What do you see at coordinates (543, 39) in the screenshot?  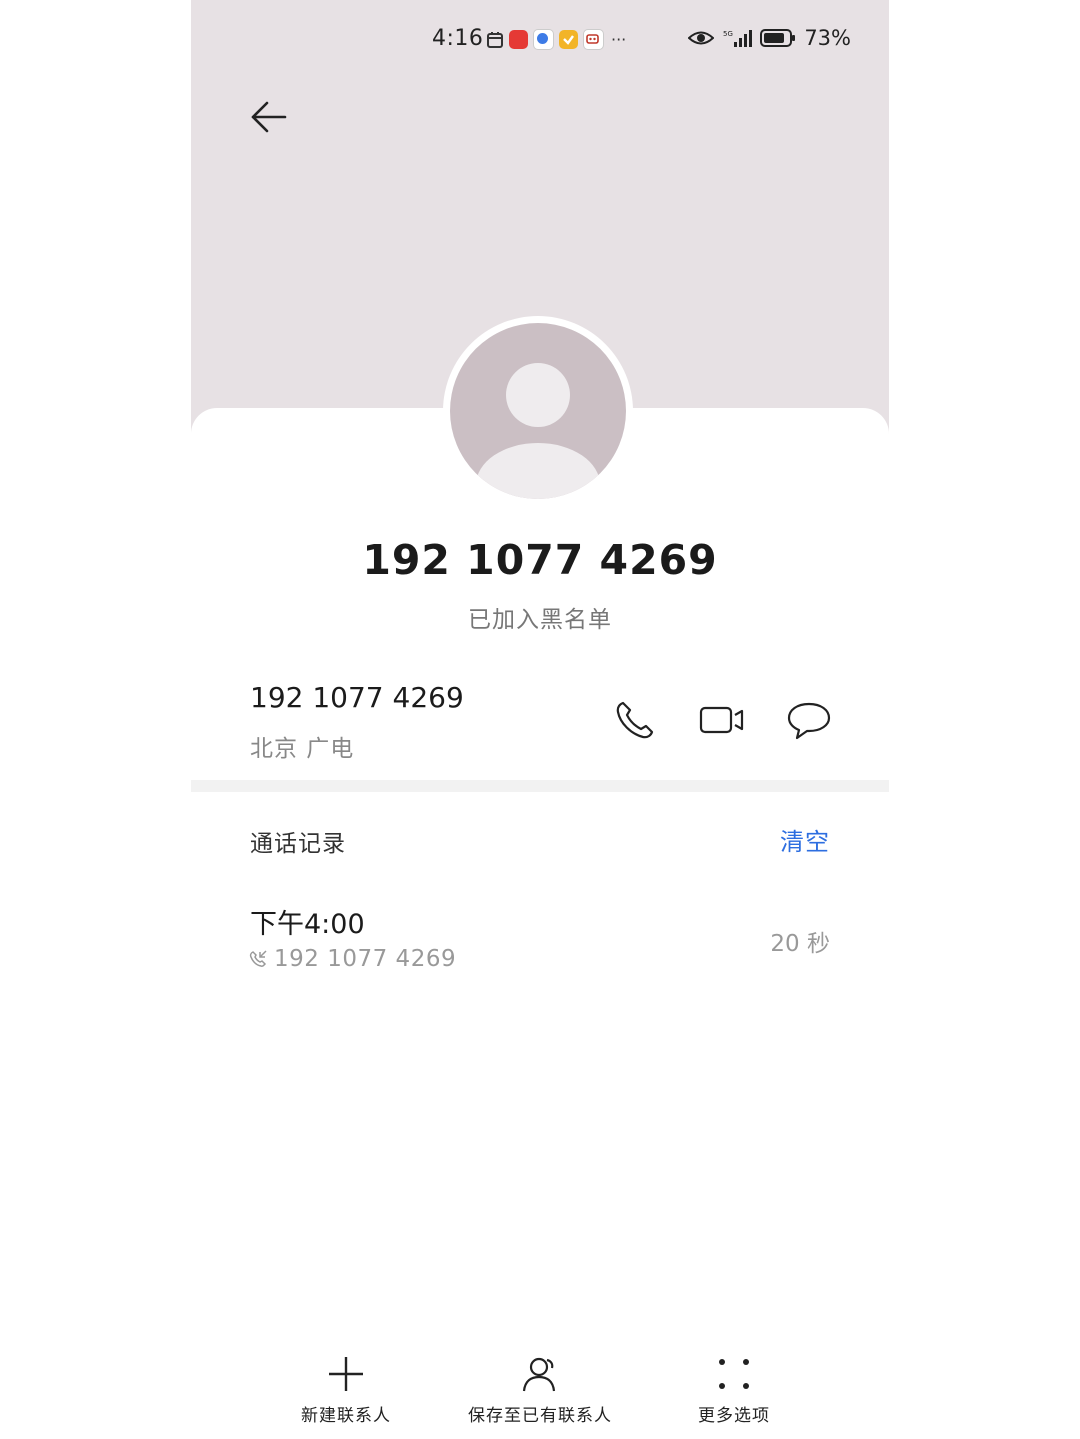 I see `blue-app-notification-icon` at bounding box center [543, 39].